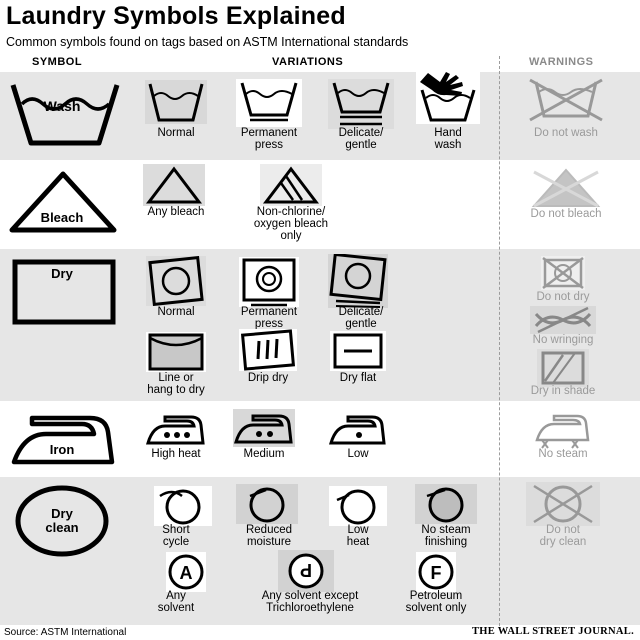 The image size is (640, 640). What do you see at coordinates (562, 431) in the screenshot?
I see `no-steam-icon` at bounding box center [562, 431].